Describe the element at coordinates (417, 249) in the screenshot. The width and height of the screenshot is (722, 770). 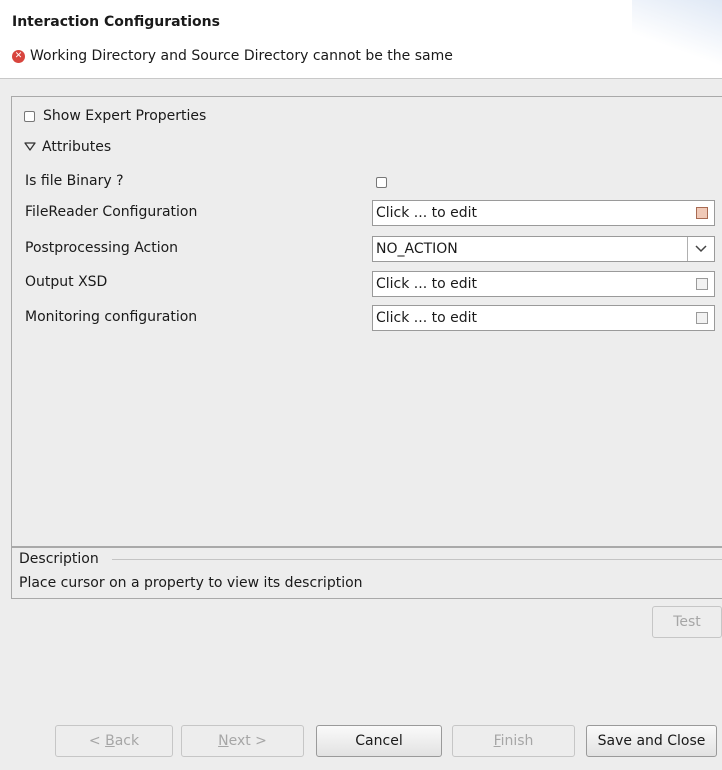
I see `postprocessing-action-value: NO_ACTION` at that location.